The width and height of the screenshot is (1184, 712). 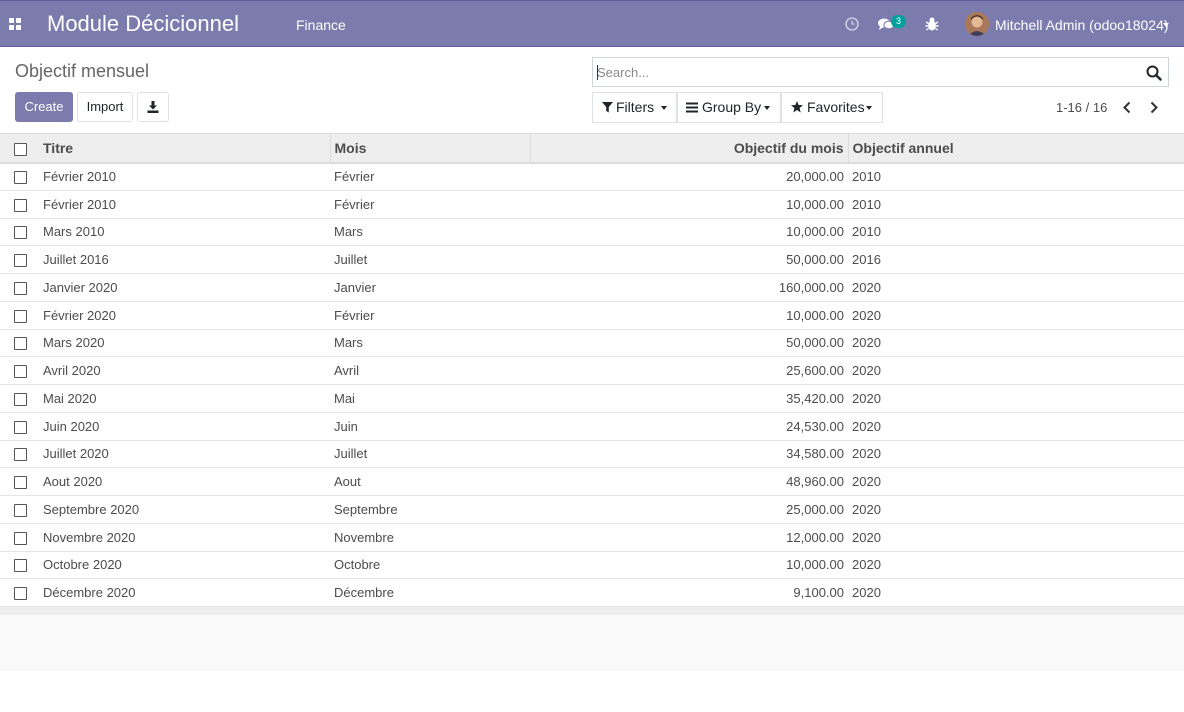 I want to click on groupby-dropdown: Group By, so click(x=729, y=107).